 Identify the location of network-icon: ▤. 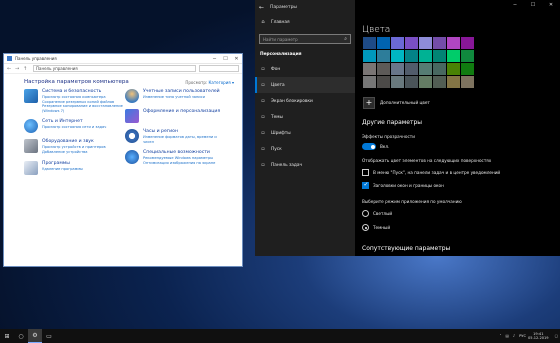
(506, 336).